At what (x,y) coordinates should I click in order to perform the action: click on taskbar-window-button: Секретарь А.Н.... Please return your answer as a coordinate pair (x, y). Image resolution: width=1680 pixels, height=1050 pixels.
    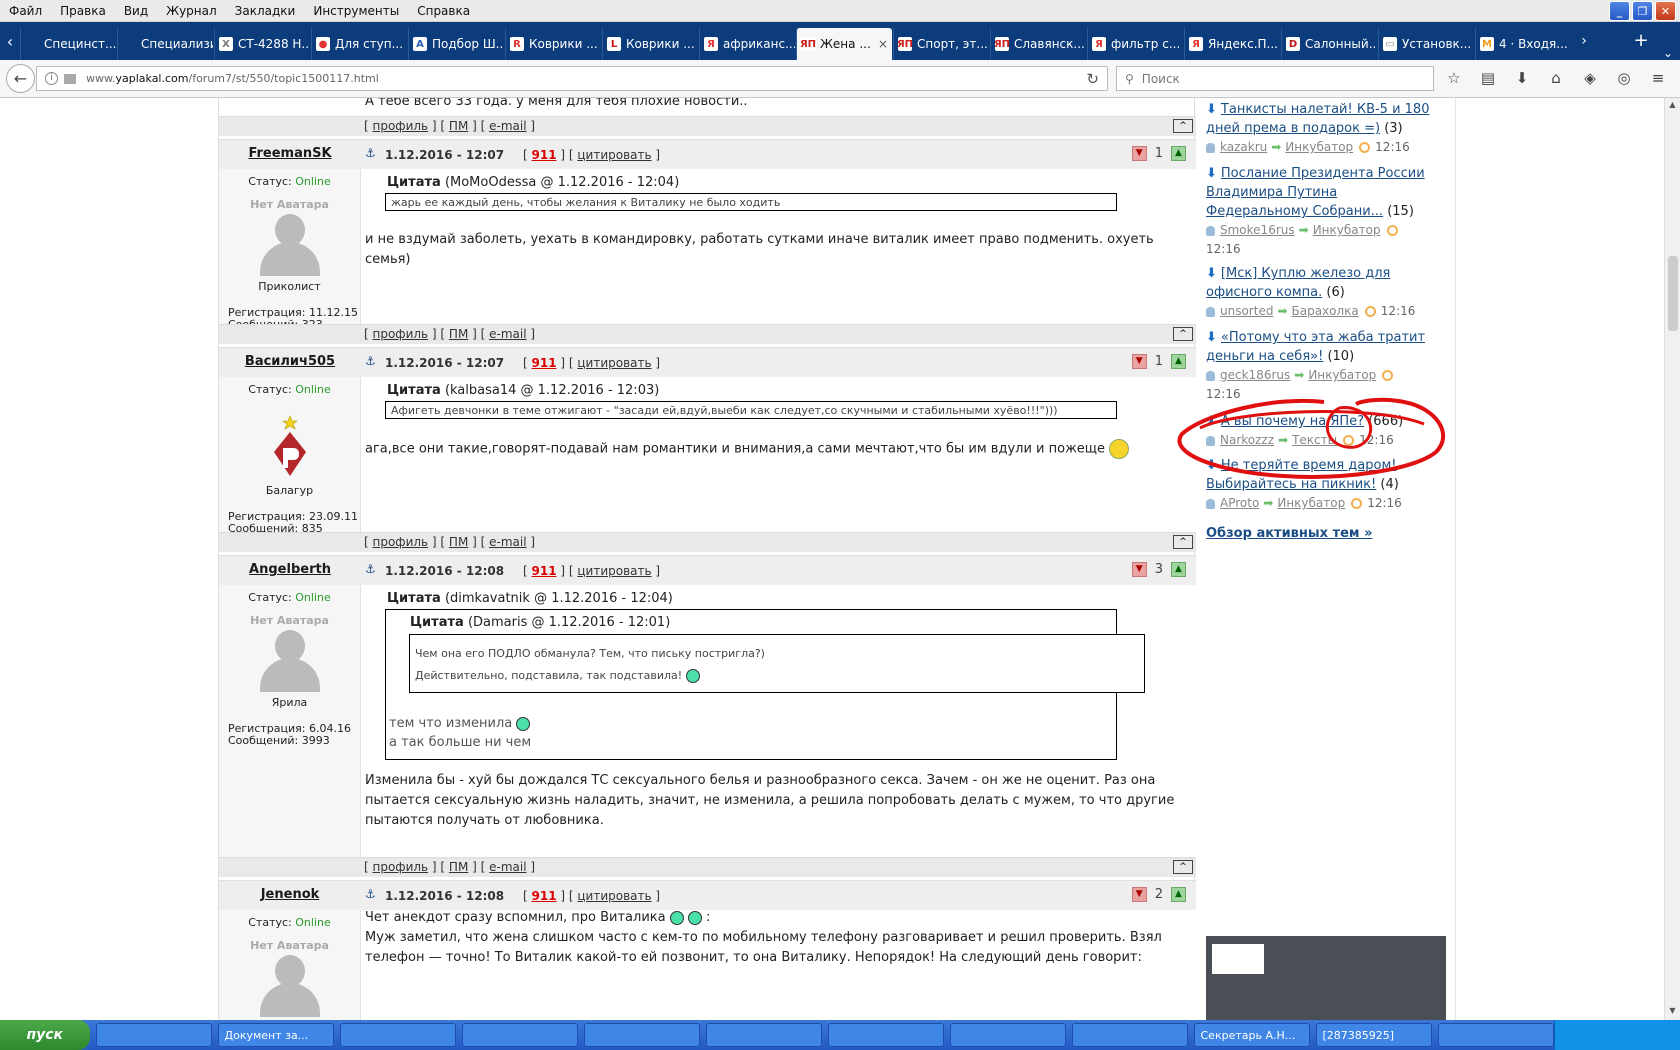
    Looking at the image, I should click on (1251, 1035).